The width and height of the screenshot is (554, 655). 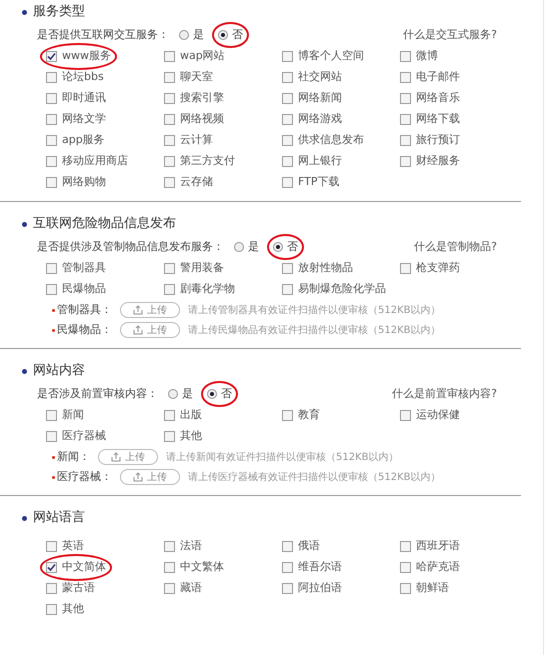 I want to click on section-title: 互联网危险物品信息发布, so click(x=104, y=224).